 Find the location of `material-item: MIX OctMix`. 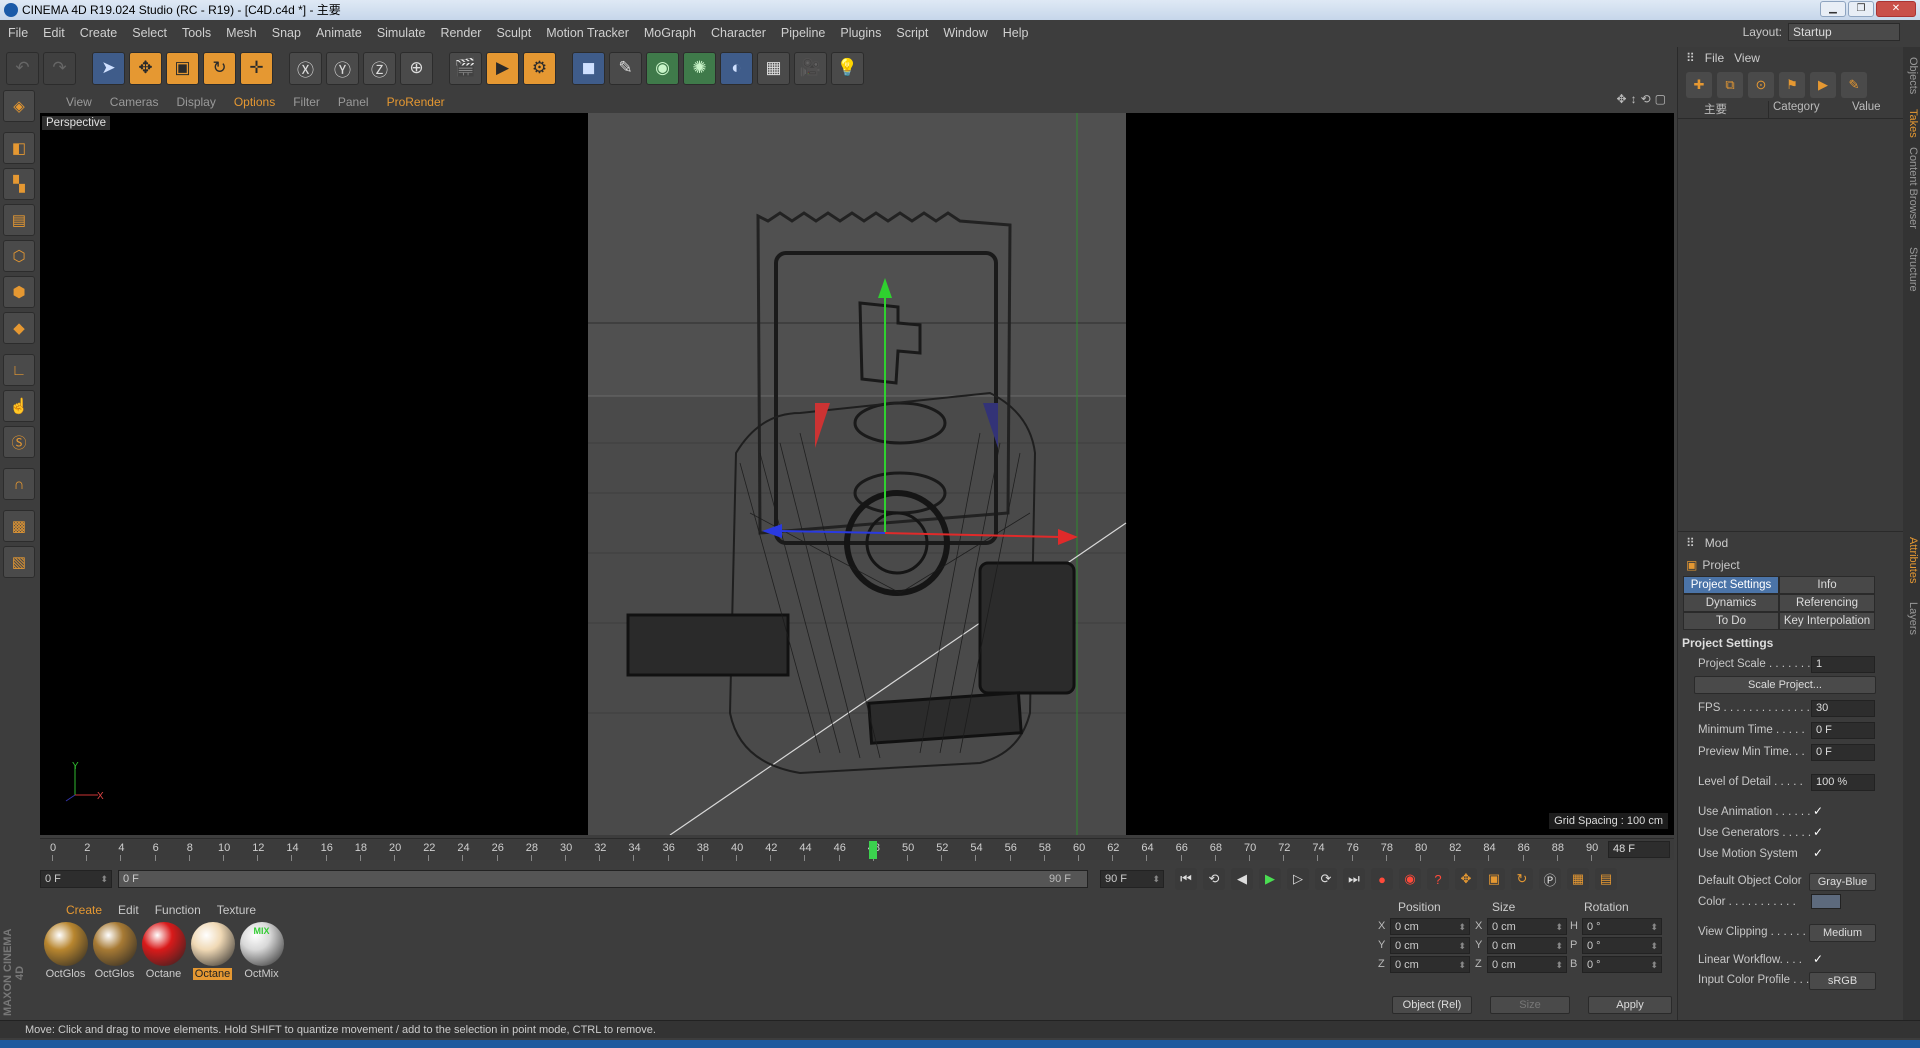

material-item: MIX OctMix is located at coordinates (261, 953).